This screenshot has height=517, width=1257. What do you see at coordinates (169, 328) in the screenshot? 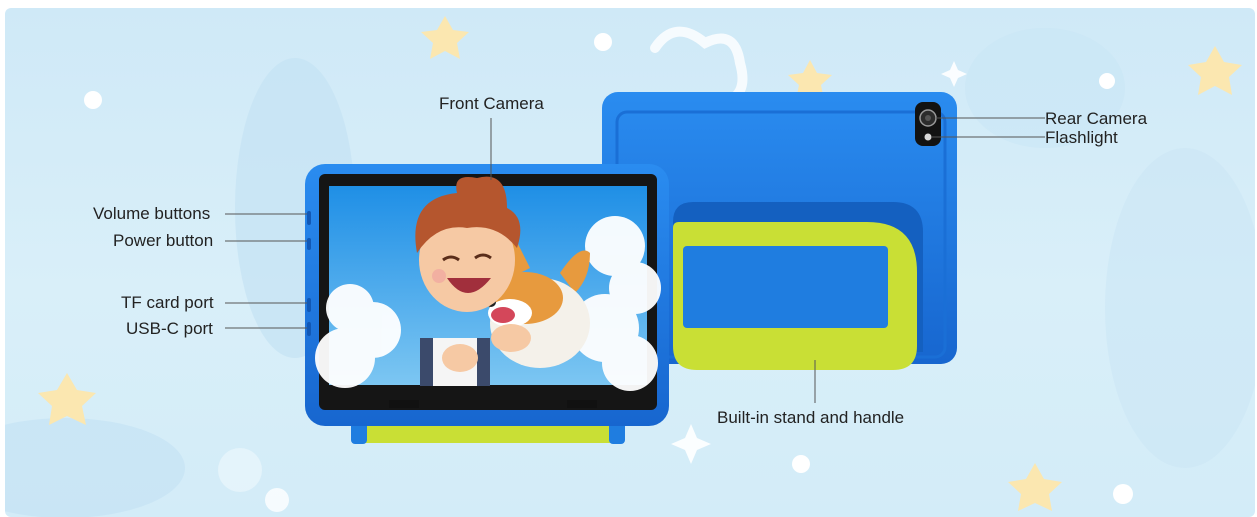
I see `usb-c-port-label: USB-C port` at bounding box center [169, 328].